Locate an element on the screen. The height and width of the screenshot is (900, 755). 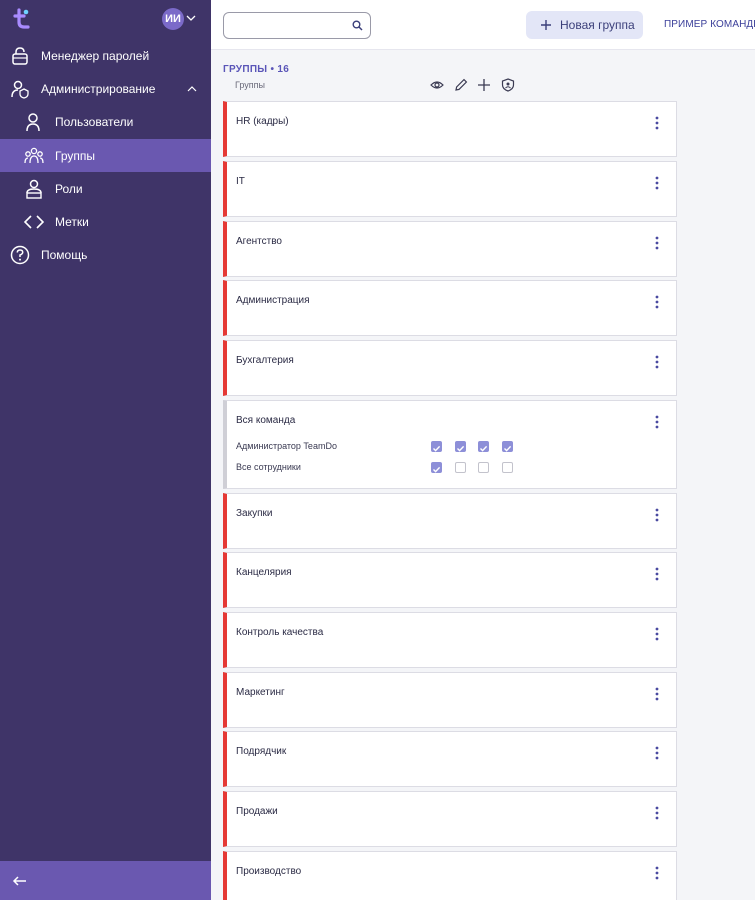
group-name: Администрация is located at coordinates (273, 300).